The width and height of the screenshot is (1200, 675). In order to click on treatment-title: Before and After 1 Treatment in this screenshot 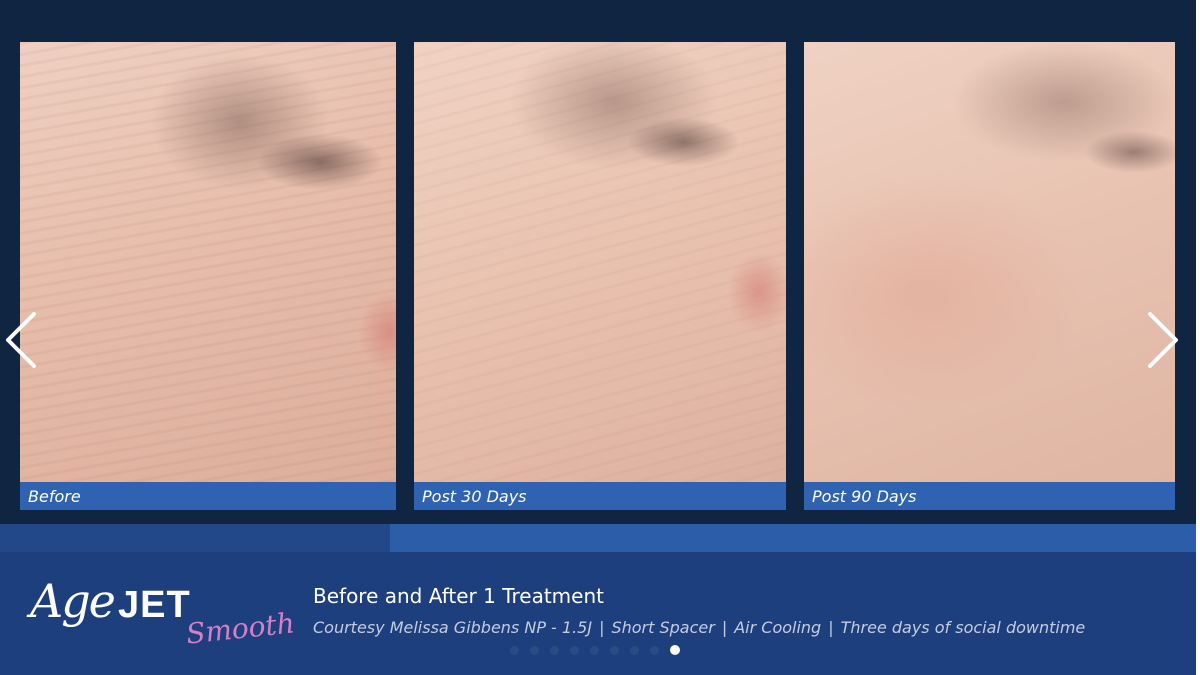, I will do `click(458, 596)`.